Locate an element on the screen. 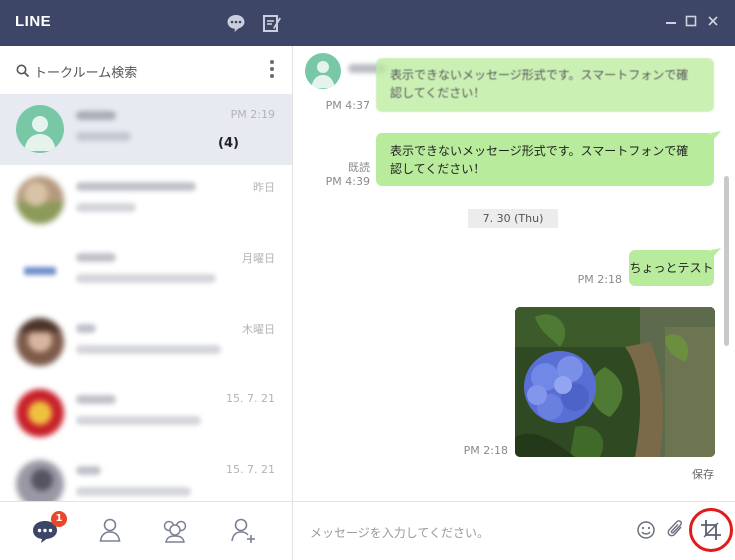 This screenshot has width=735, height=560. chat-bubble-icon is located at coordinates (236, 23).